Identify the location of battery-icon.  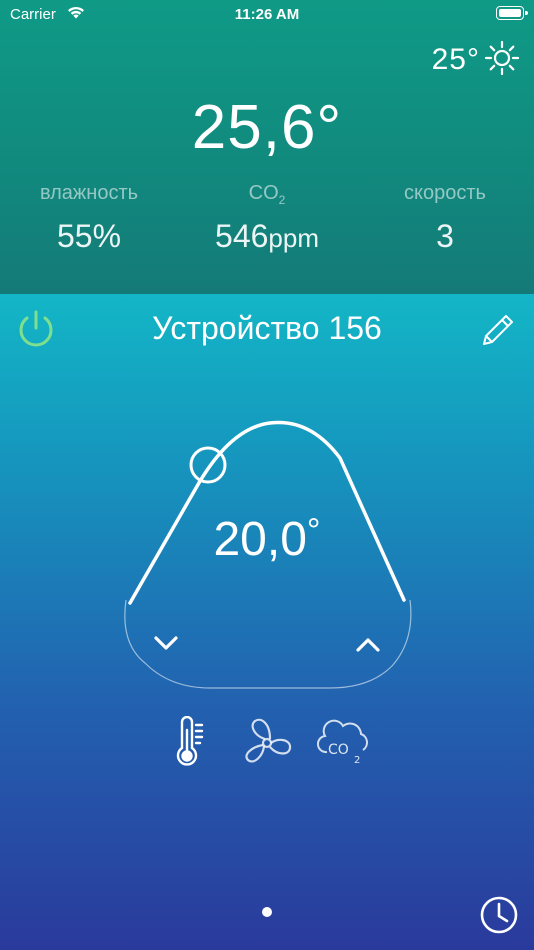
(512, 13).